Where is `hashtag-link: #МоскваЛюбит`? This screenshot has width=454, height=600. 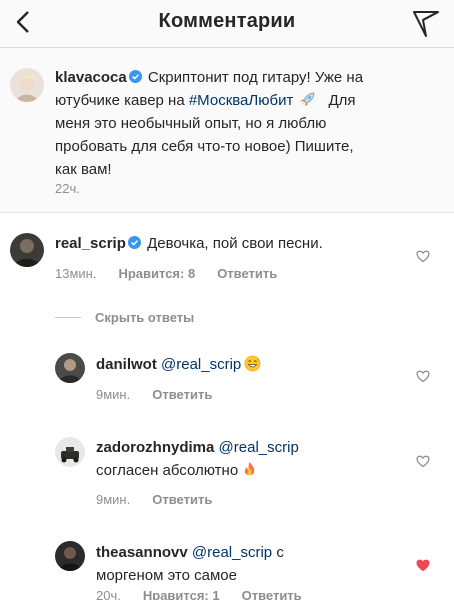 hashtag-link: #МоскваЛюбит is located at coordinates (241, 100).